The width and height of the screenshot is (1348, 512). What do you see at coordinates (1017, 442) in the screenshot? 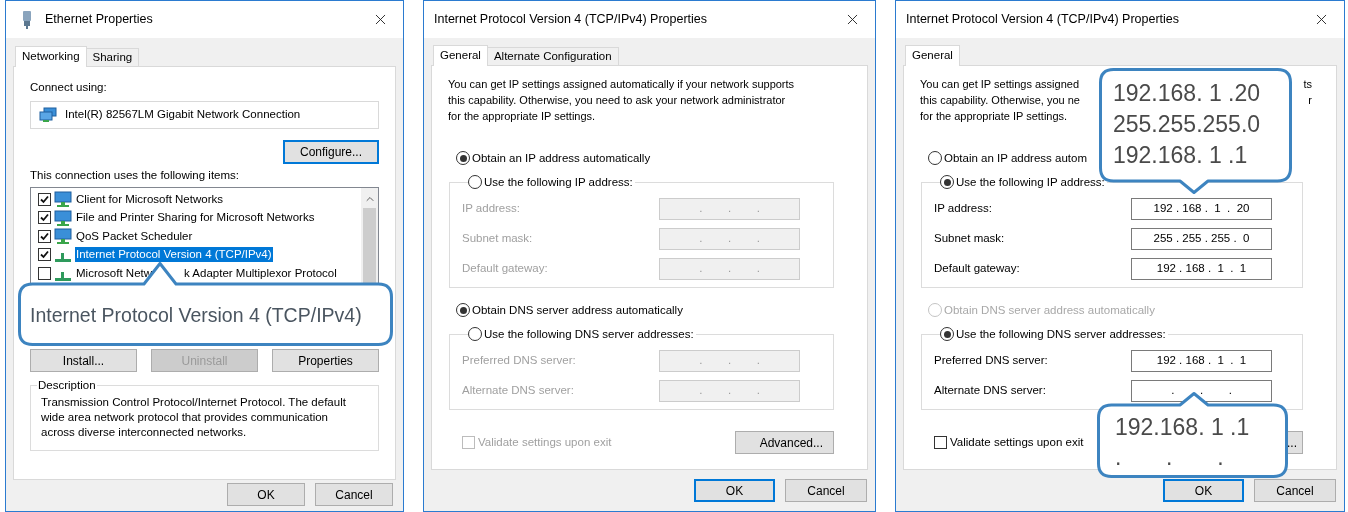
I see `checkbox-label: Validate settings upon exit` at bounding box center [1017, 442].